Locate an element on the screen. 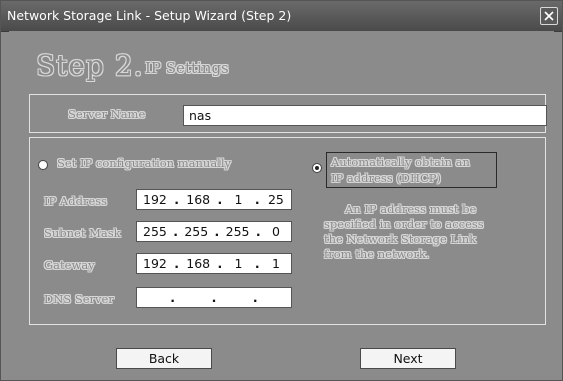 Image resolution: width=563 pixels, height=381 pixels. ip-octet-2: 168 is located at coordinates (198, 199).